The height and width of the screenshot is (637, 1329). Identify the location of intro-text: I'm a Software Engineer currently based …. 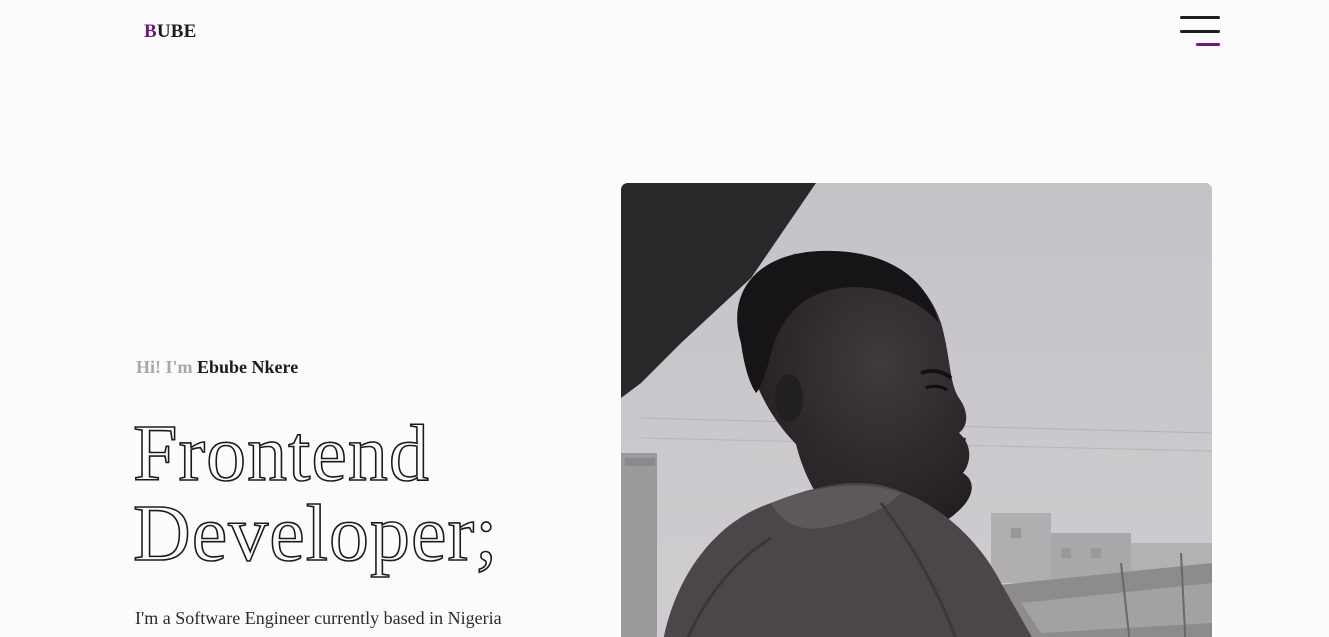
(318, 618).